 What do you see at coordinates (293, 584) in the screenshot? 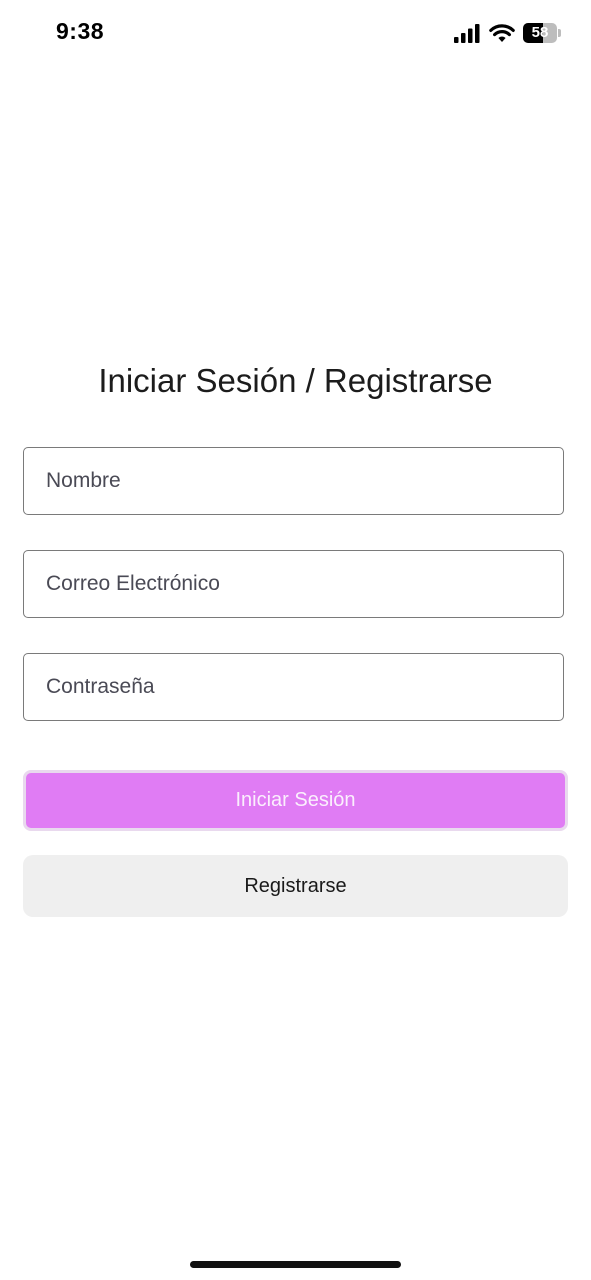
I see `email-field` at bounding box center [293, 584].